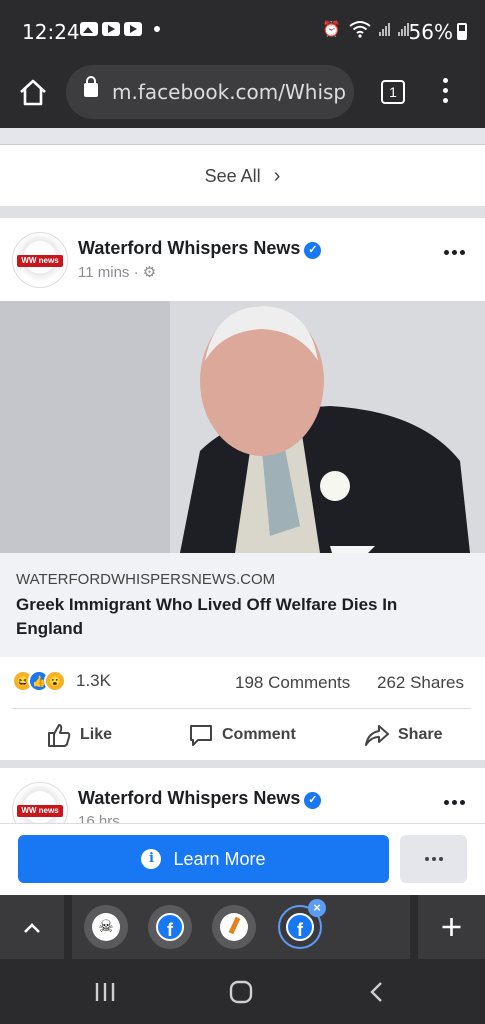  I want to click on share-label: Share, so click(420, 734).